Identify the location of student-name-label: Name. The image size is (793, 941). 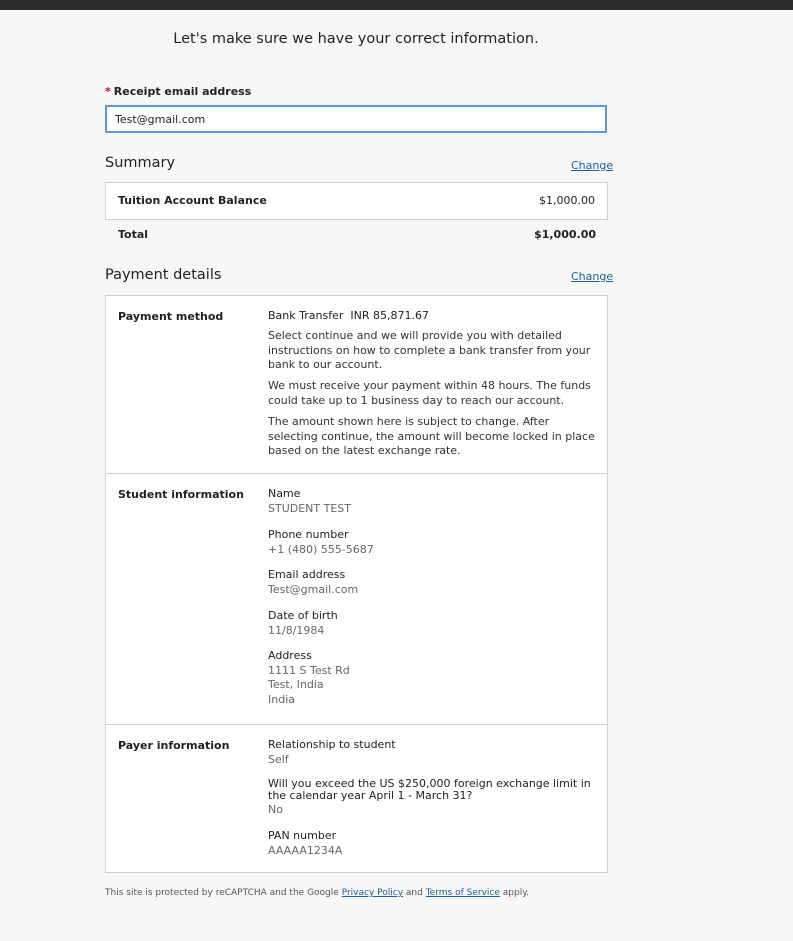
(284, 493).